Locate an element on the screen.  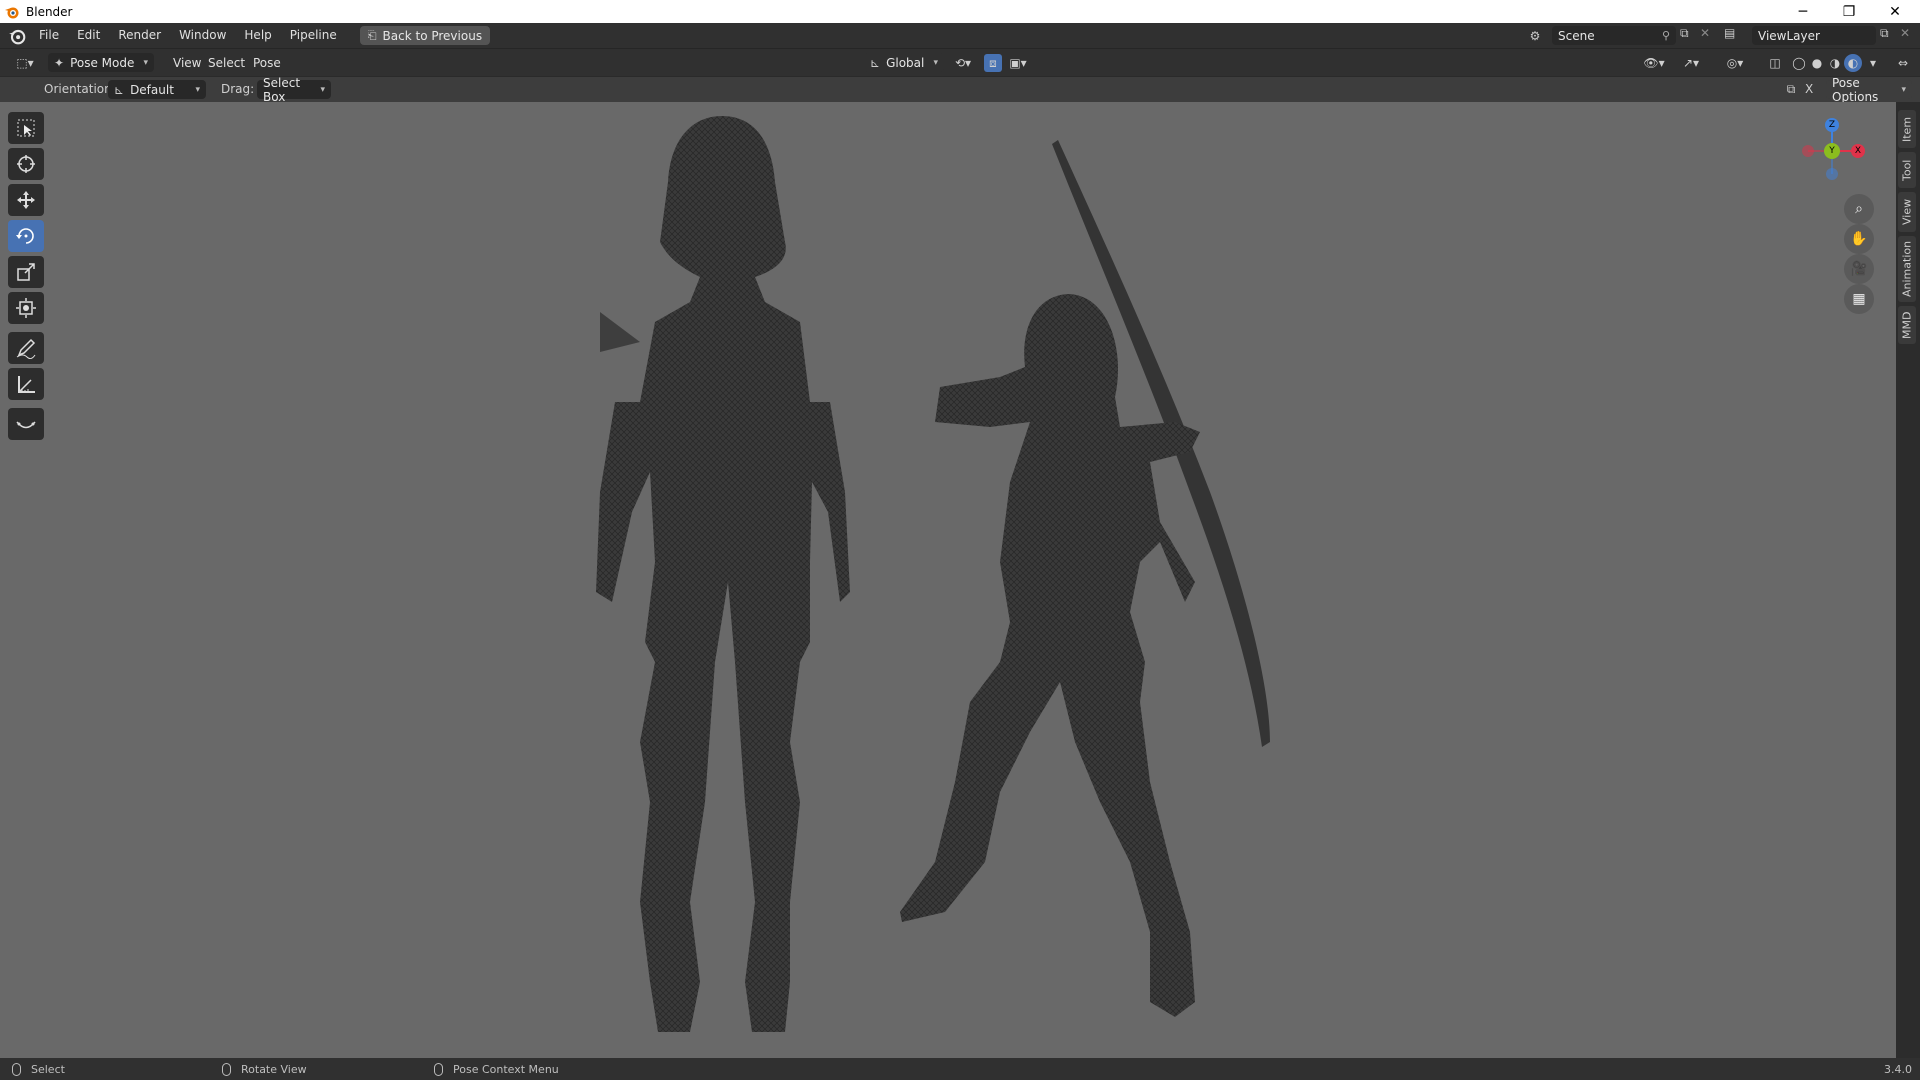
mode-label: Pose Mode is located at coordinates (102, 62).